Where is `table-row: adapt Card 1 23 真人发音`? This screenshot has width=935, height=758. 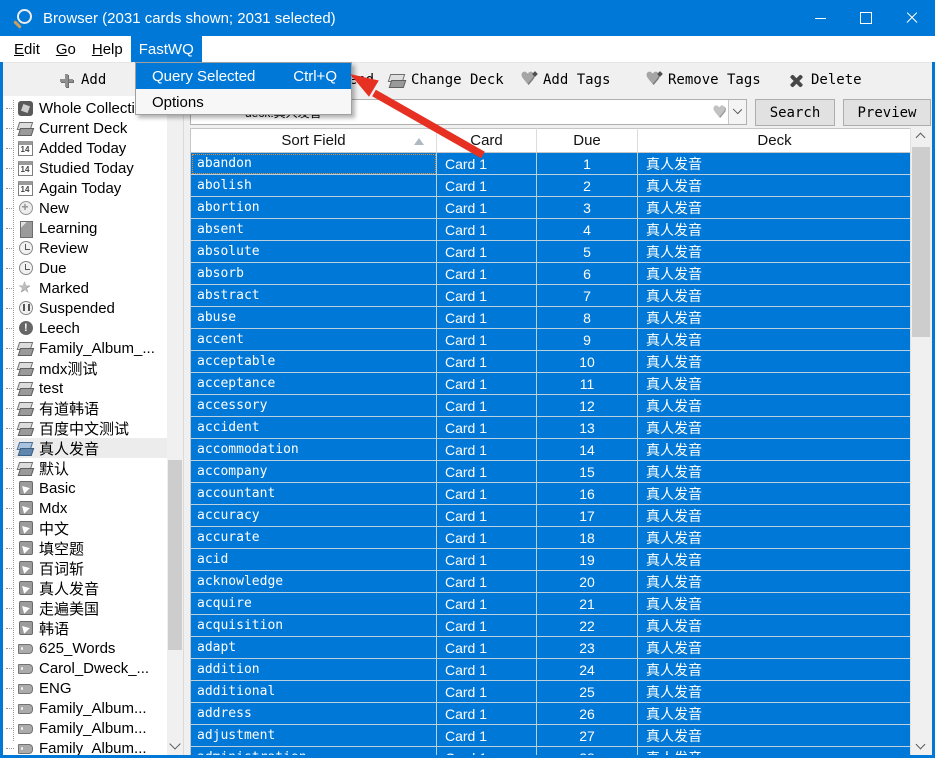
table-row: adapt Card 1 23 真人发音 is located at coordinates (551, 648).